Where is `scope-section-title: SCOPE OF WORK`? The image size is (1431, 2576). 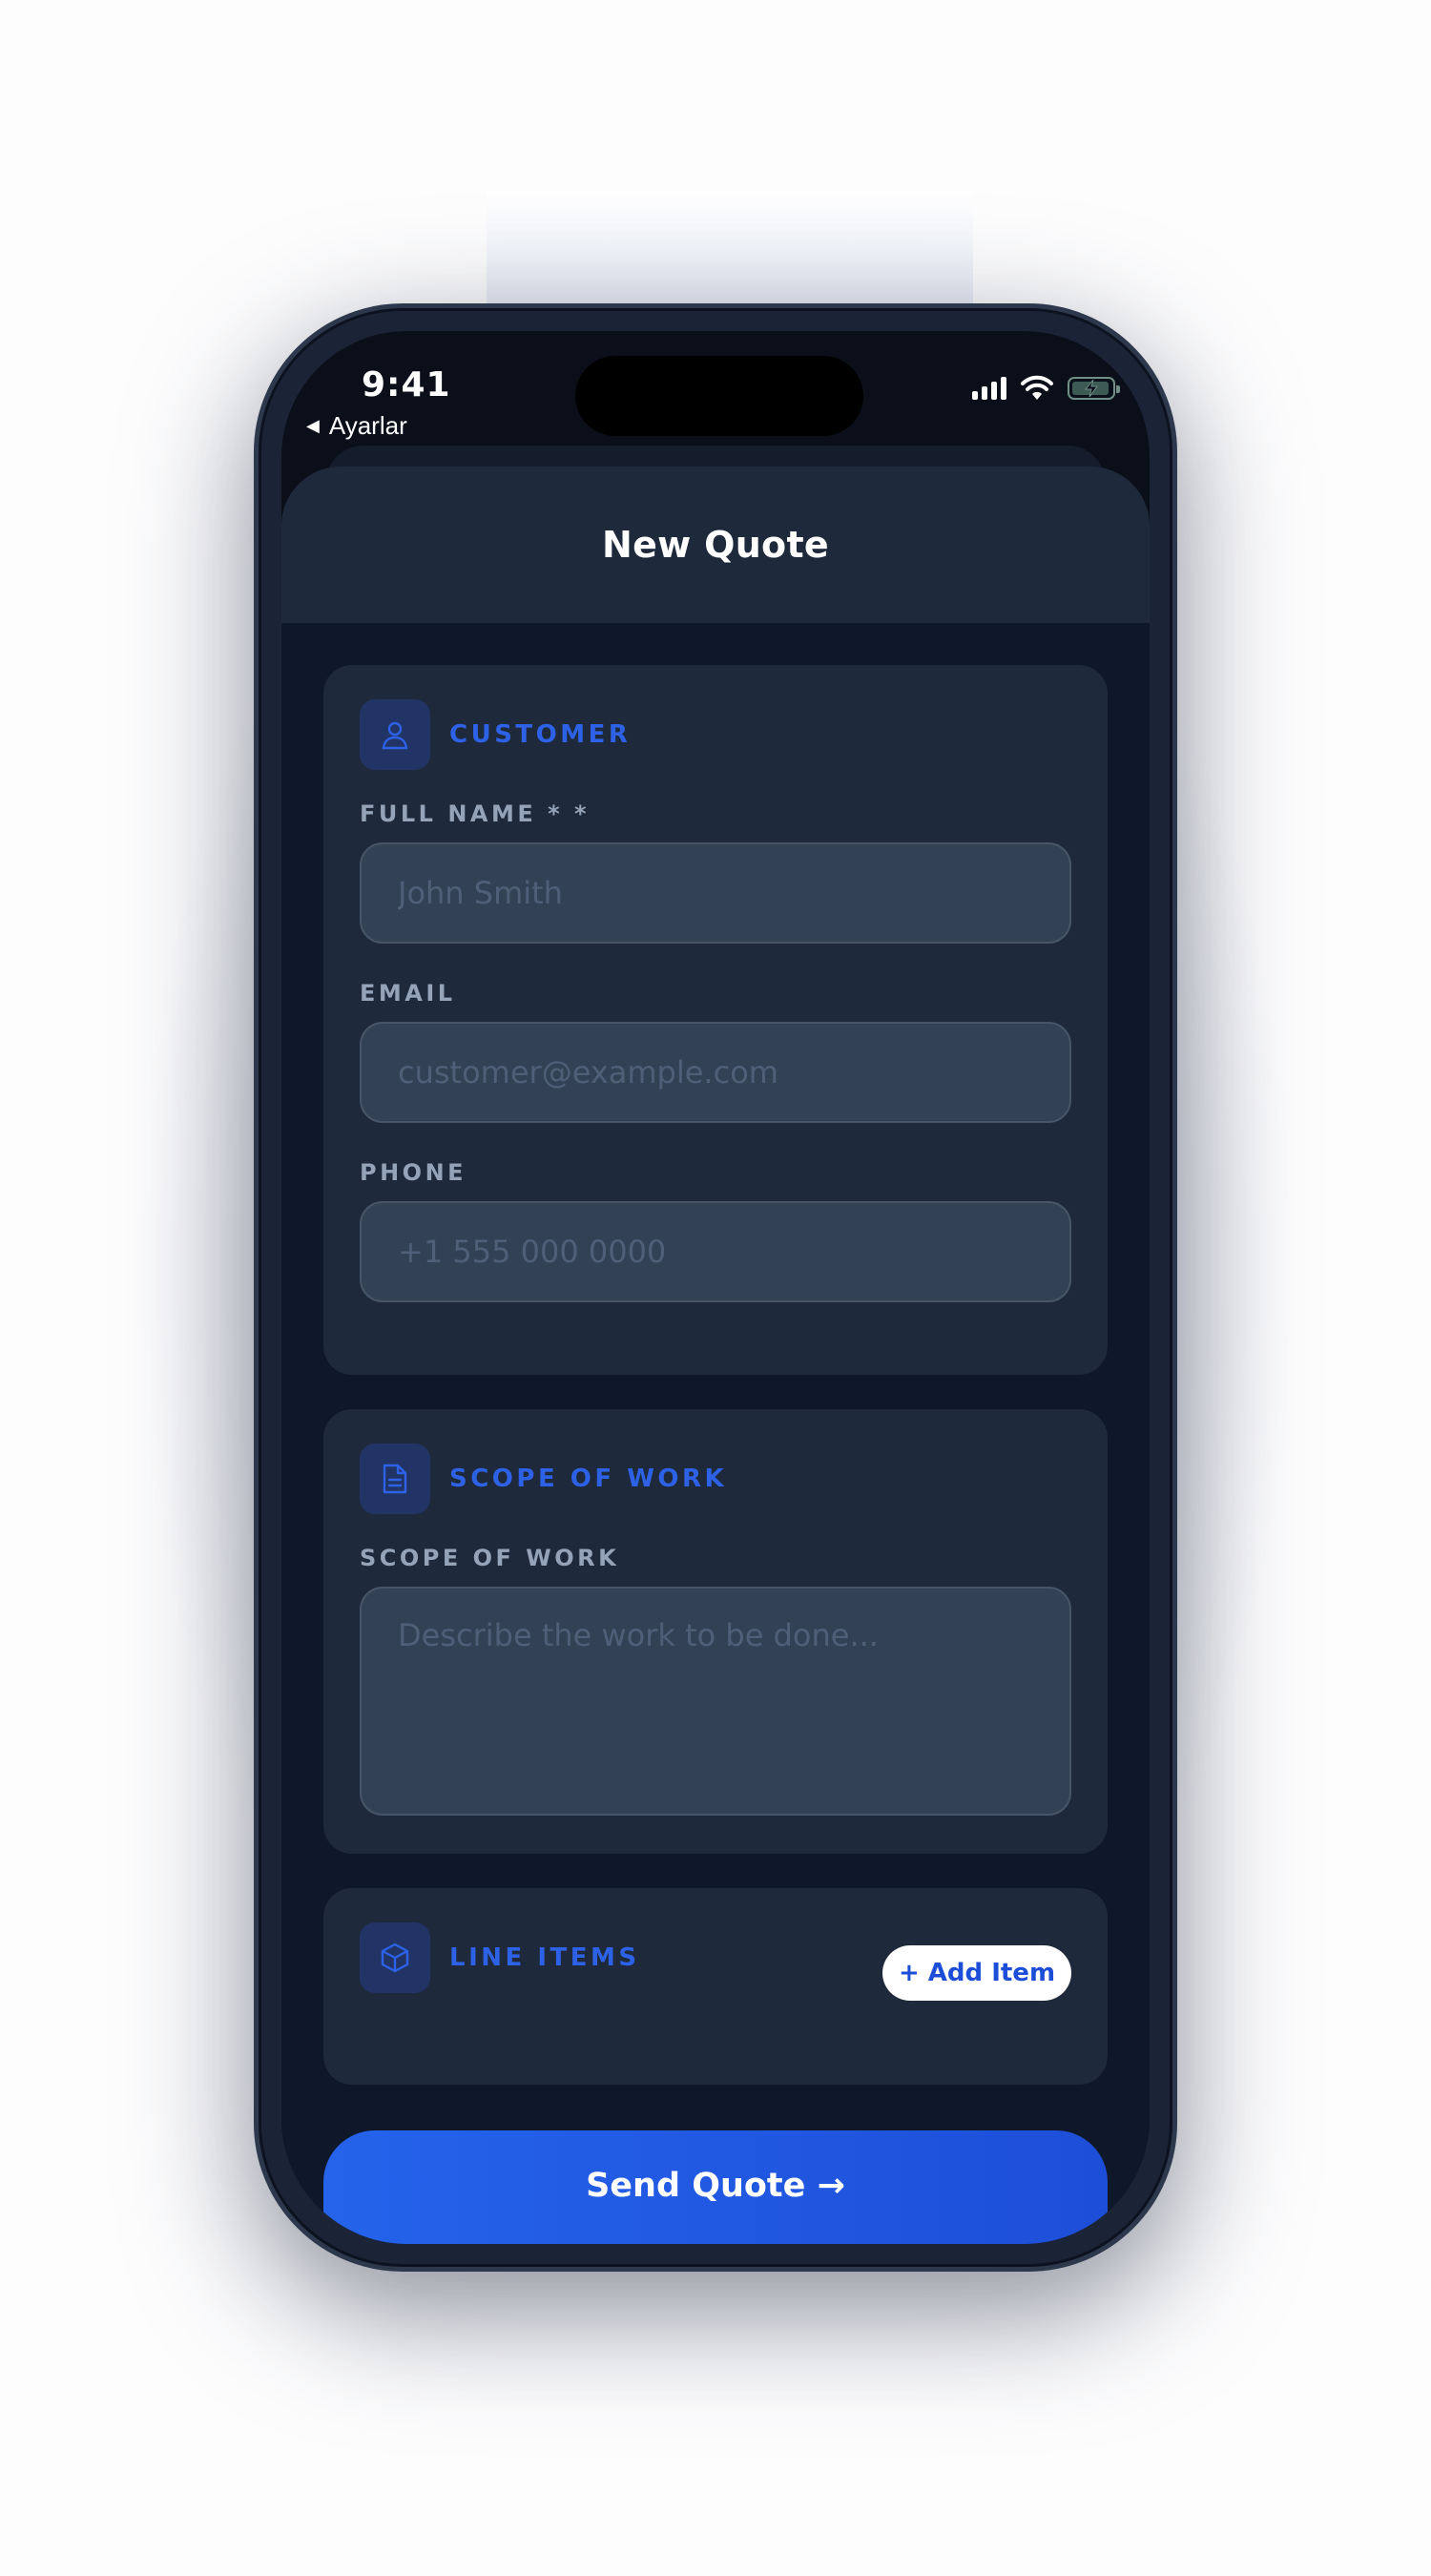
scope-section-title: SCOPE OF WORK is located at coordinates (588, 1479).